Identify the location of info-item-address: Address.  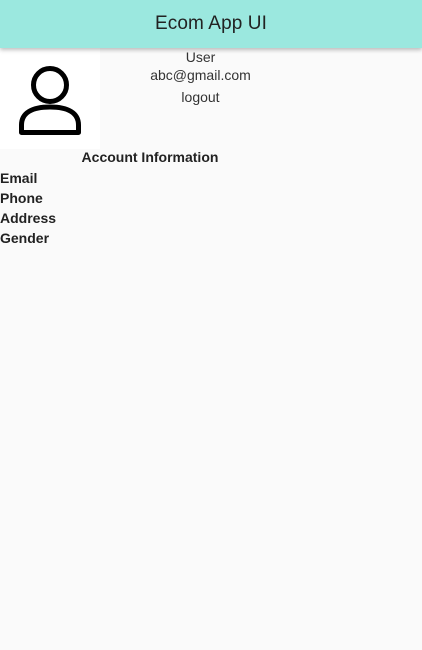
(28, 218).